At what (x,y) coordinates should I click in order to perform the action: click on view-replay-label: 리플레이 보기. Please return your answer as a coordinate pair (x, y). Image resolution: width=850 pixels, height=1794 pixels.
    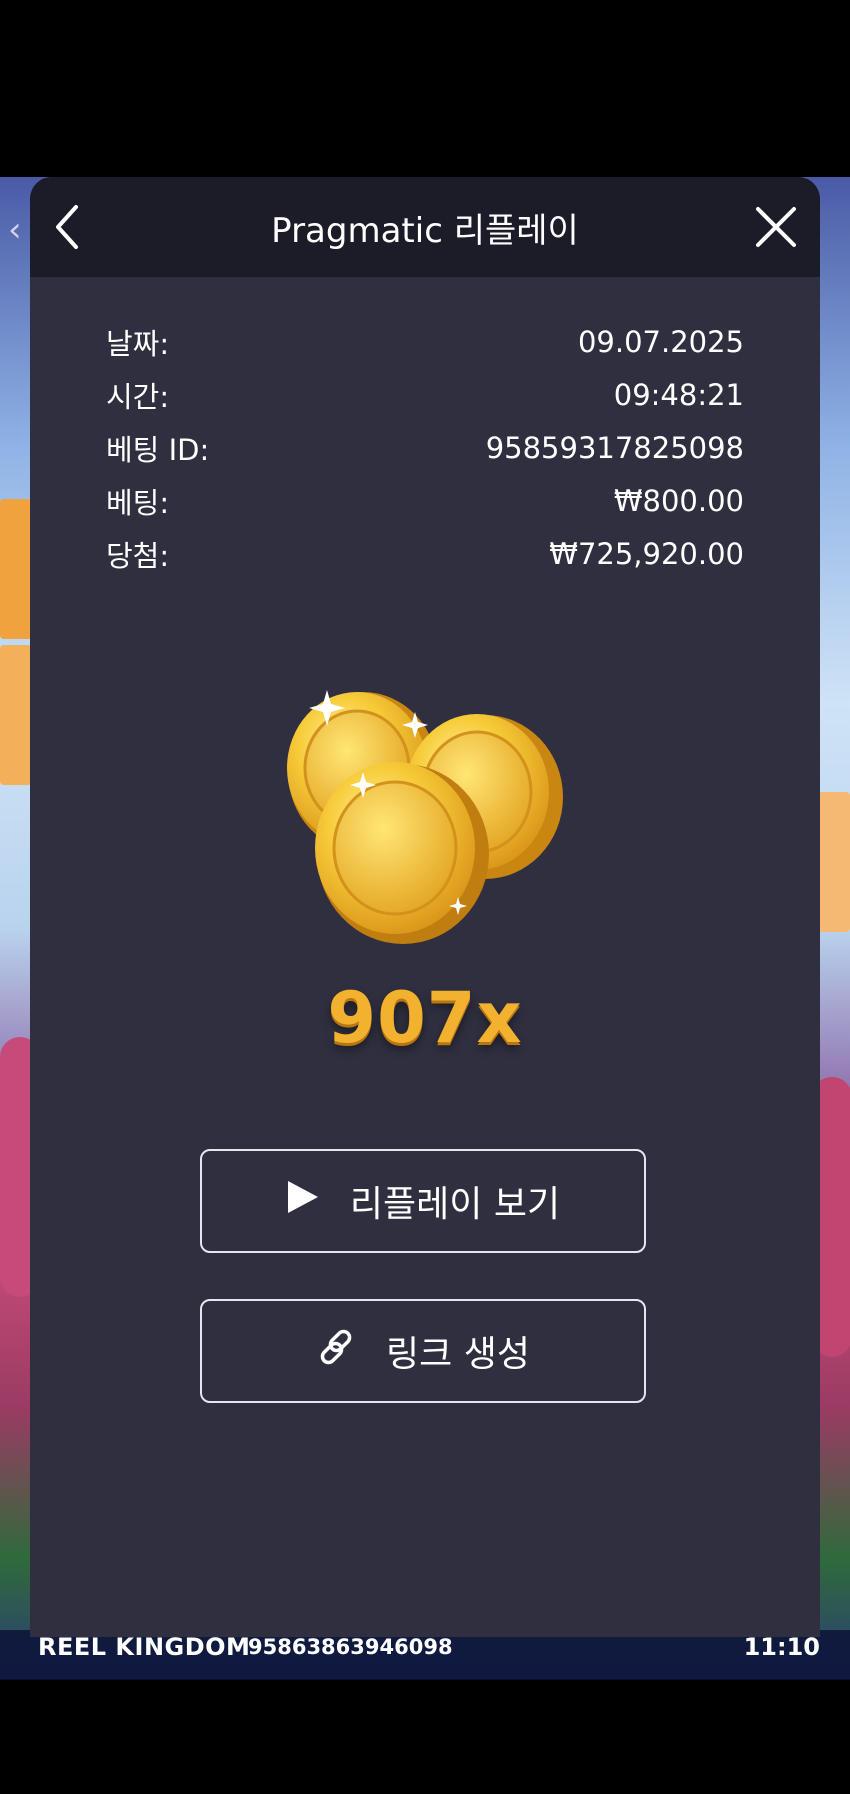
    Looking at the image, I should click on (455, 1204).